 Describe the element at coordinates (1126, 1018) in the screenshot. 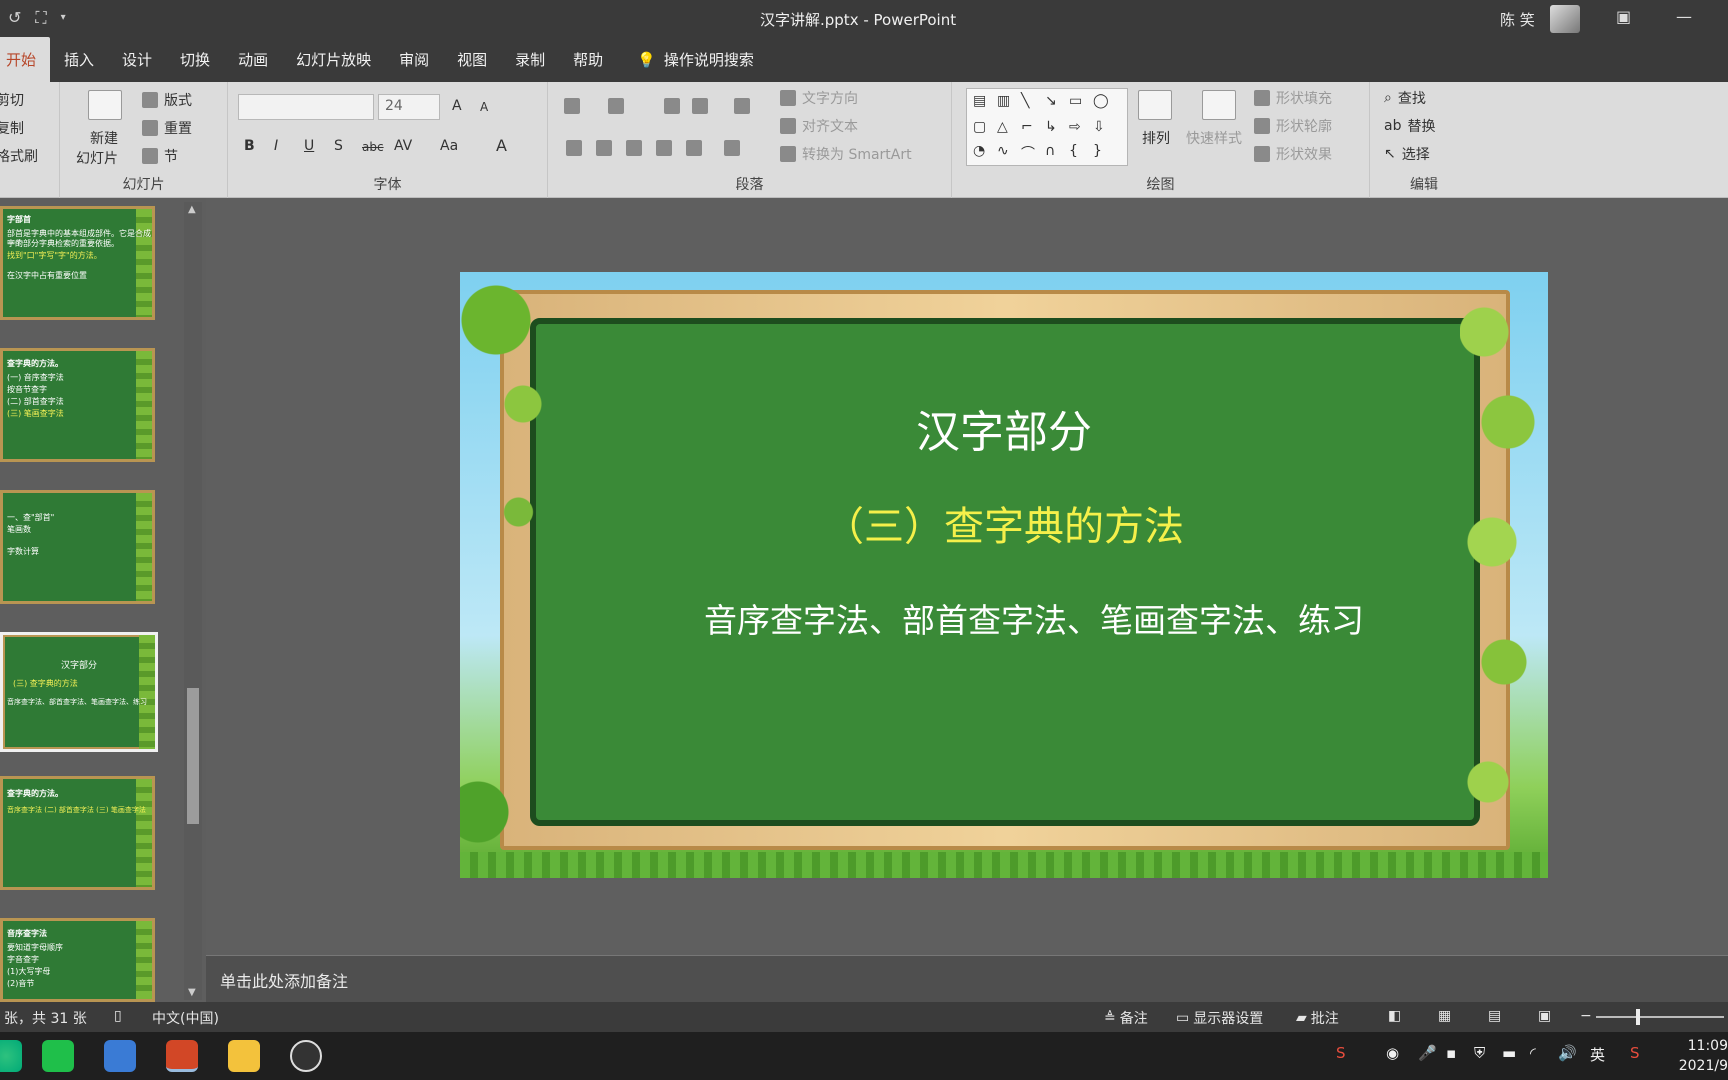

I see `notes-button: ≜ 备注` at that location.